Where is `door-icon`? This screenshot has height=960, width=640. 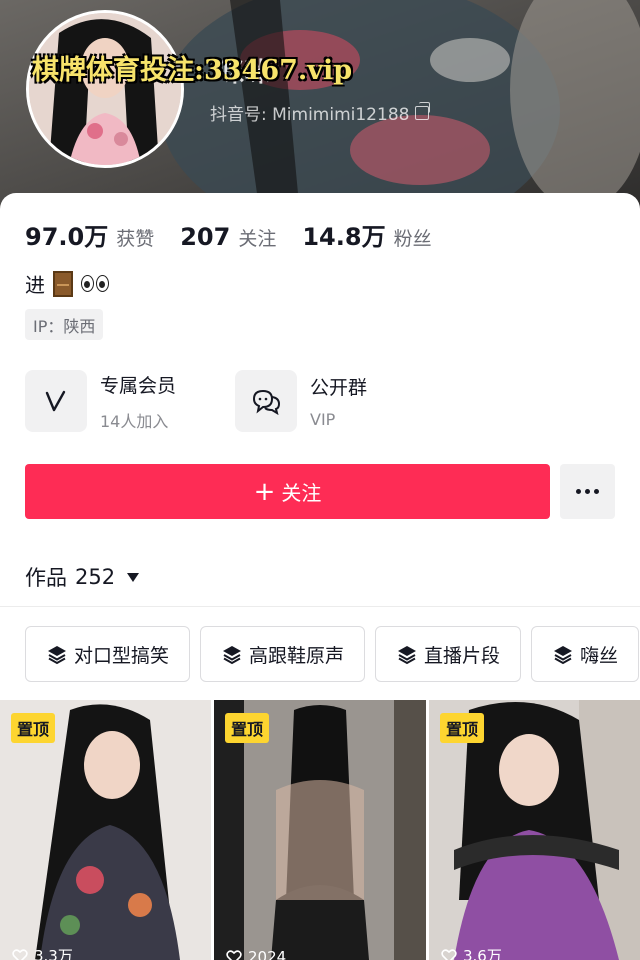
door-icon is located at coordinates (63, 283).